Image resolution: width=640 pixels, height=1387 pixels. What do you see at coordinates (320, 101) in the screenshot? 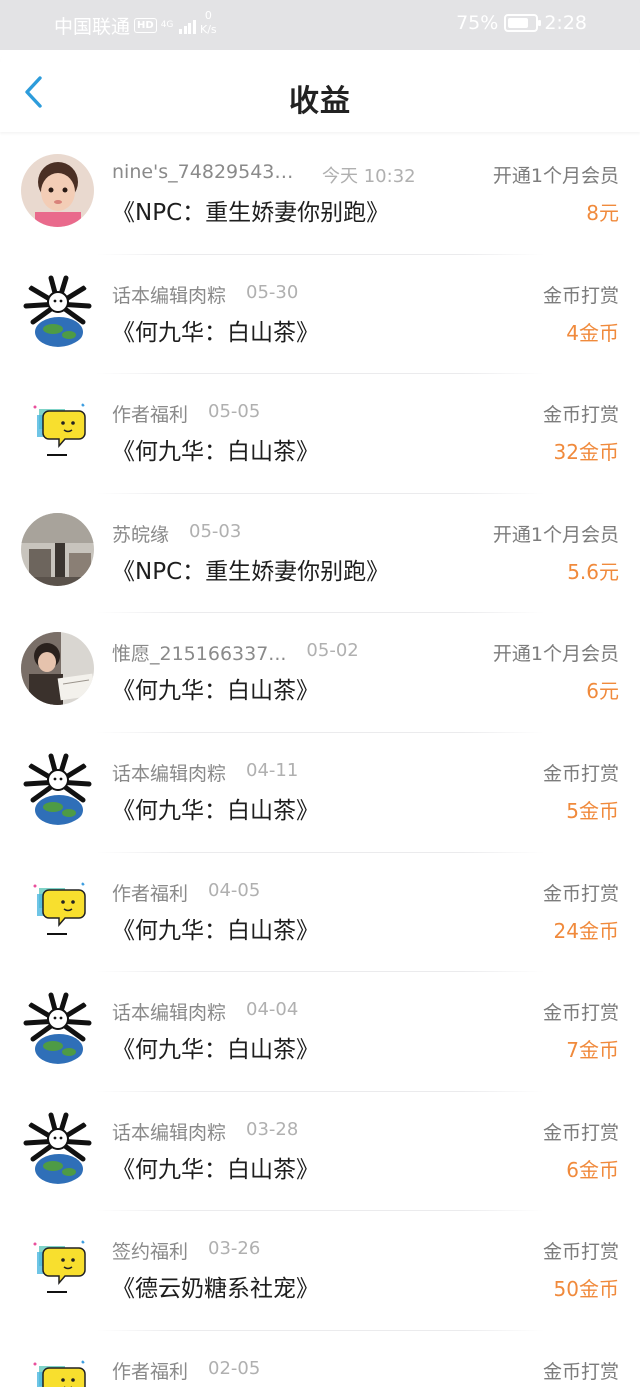
I see `page-title: 收益` at bounding box center [320, 101].